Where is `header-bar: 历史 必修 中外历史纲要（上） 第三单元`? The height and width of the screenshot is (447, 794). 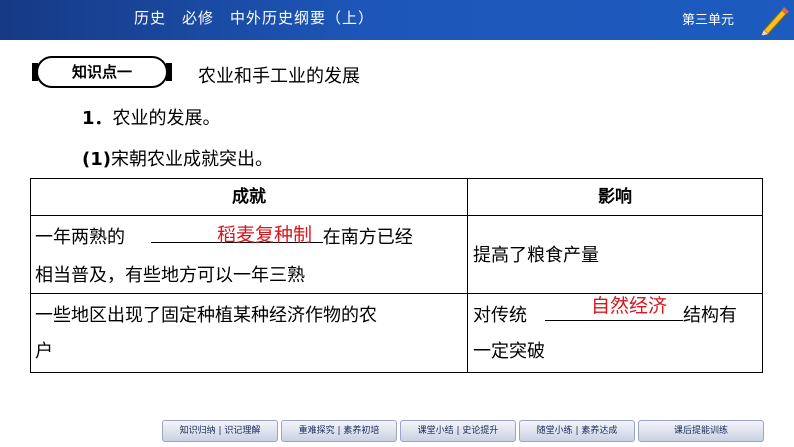
header-bar: 历史 必修 中外历史纲要（上） 第三单元 is located at coordinates (397, 20).